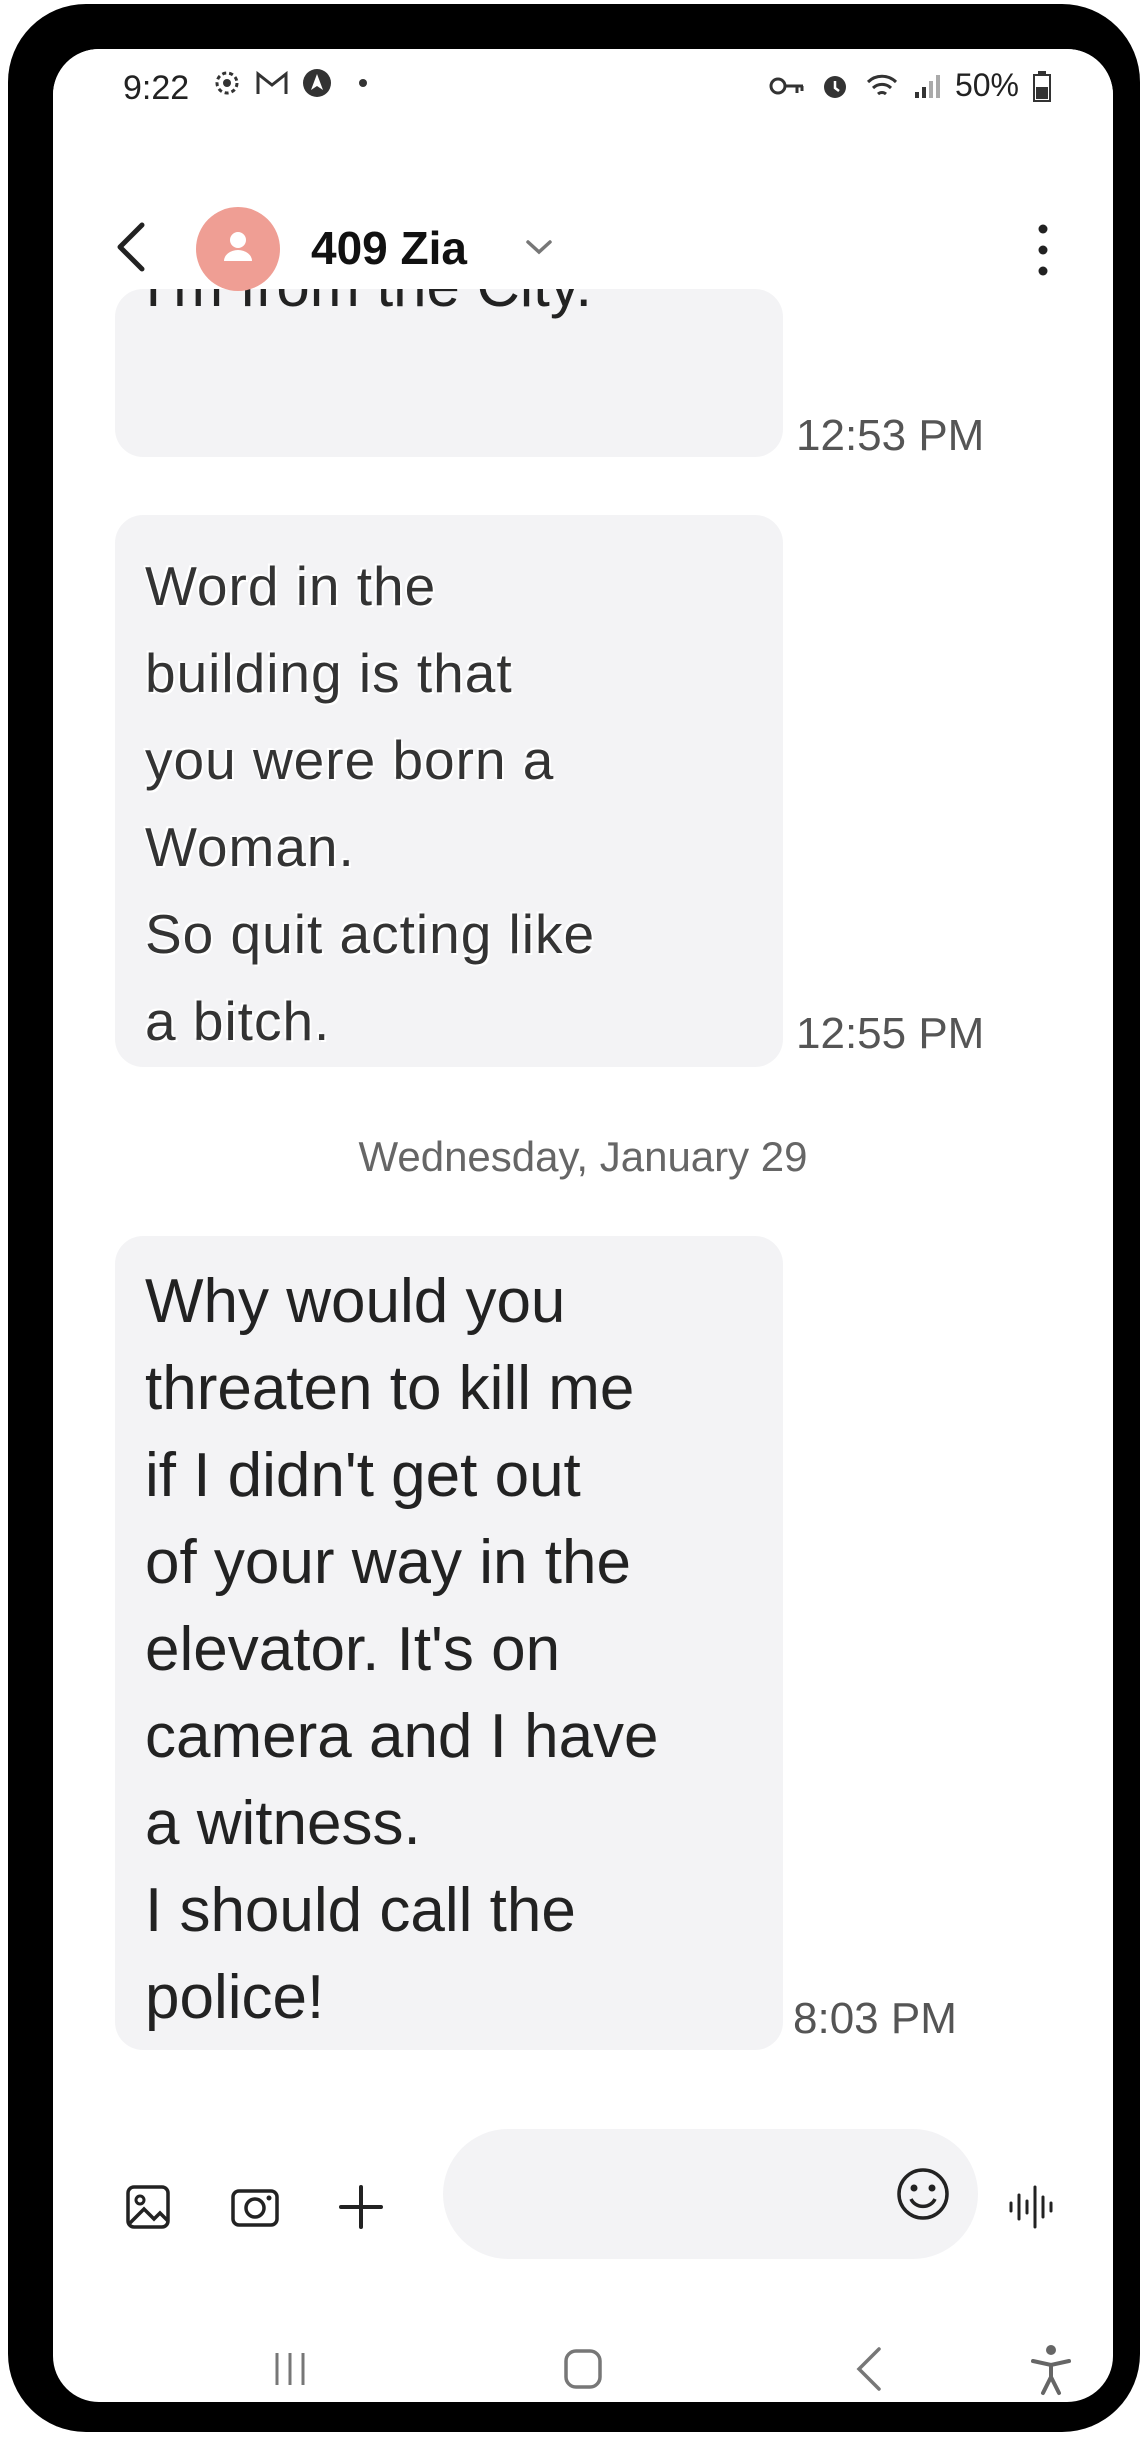 This screenshot has width=1148, height=2438. Describe the element at coordinates (583, 1156) in the screenshot. I see `date-separator: Wednesday, January 29` at that location.